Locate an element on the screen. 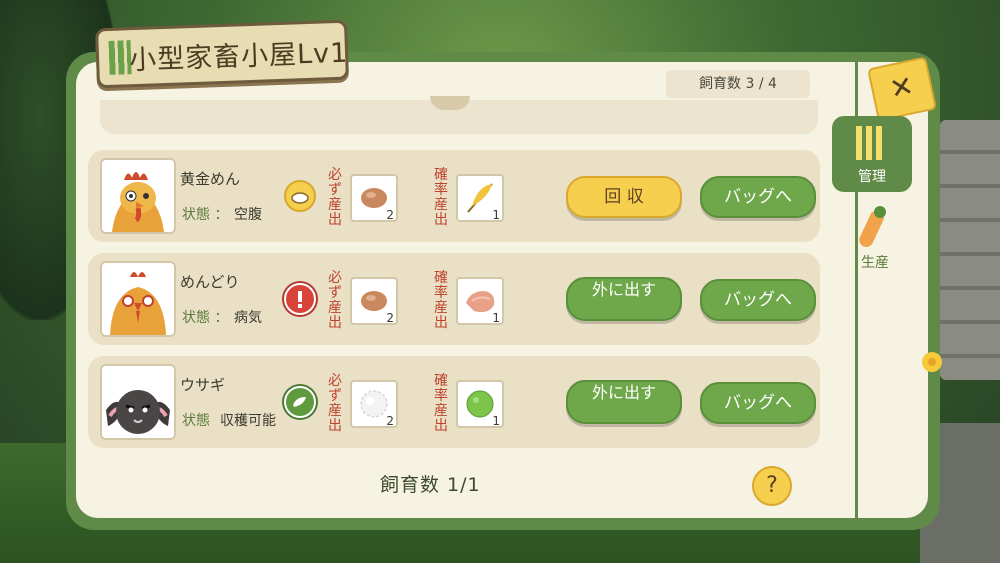  collect-button-label: 回 収 is located at coordinates (624, 197).